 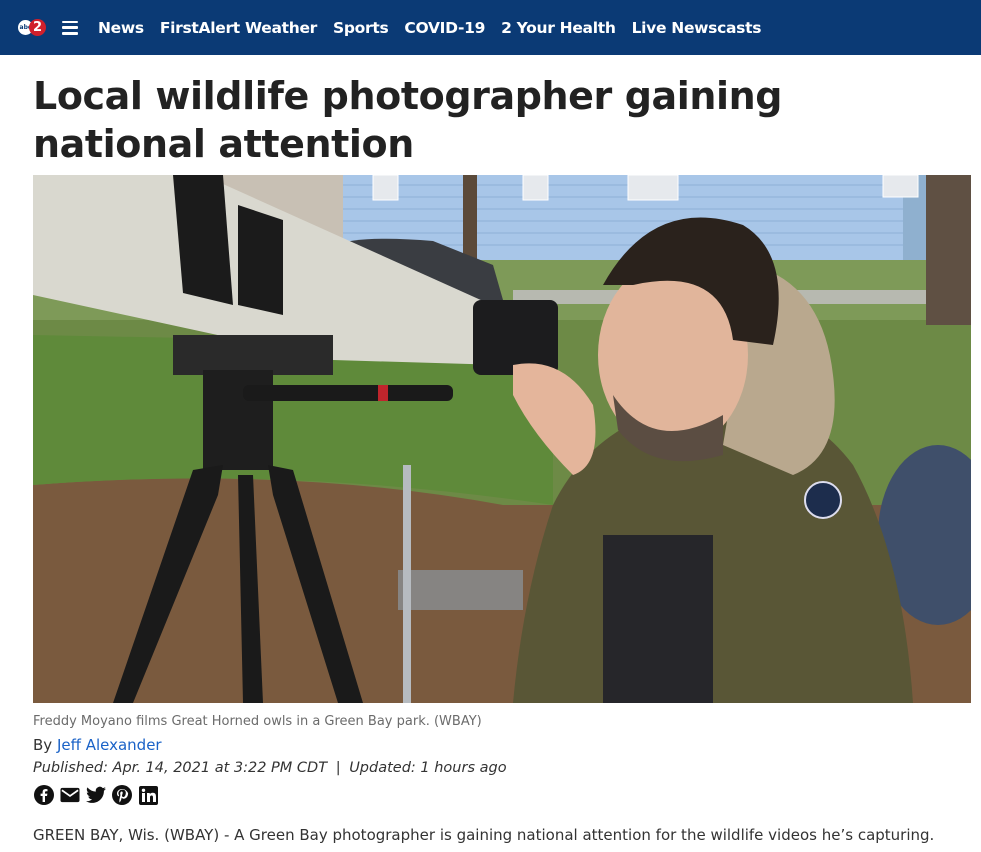 I want to click on twitter-icon, so click(x=96, y=795).